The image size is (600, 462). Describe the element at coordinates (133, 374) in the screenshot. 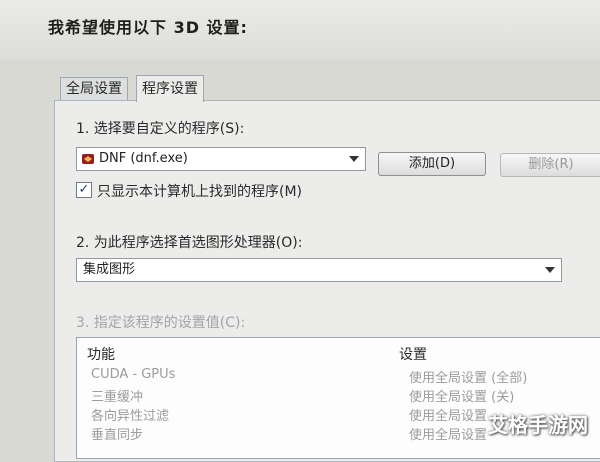

I see `table-row-feature: CUDA - GPUs` at that location.